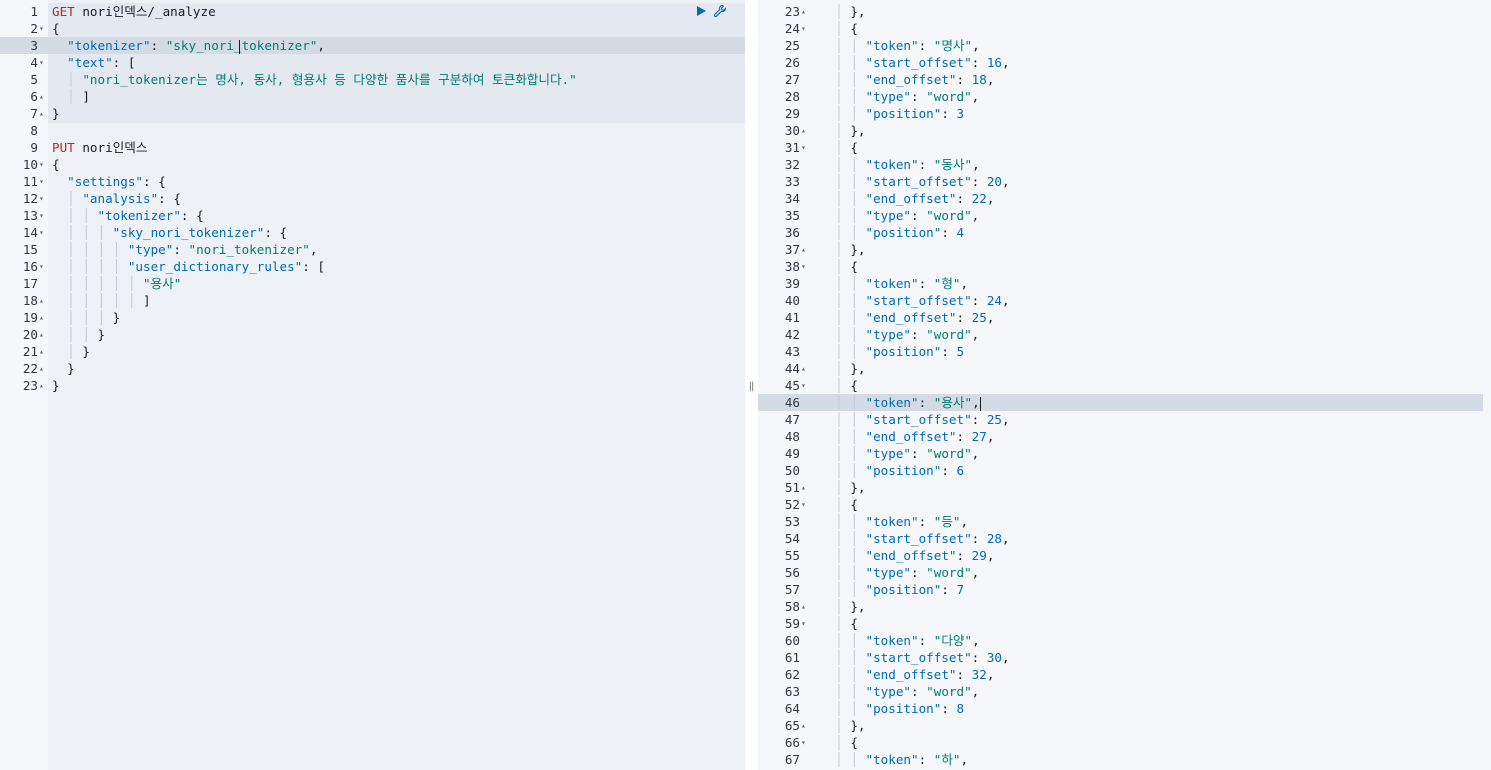  Describe the element at coordinates (372, 266) in the screenshot. I see `request-code-line: 16 ▾ │ │ │ │ "user_dictionary_rules": [` at that location.